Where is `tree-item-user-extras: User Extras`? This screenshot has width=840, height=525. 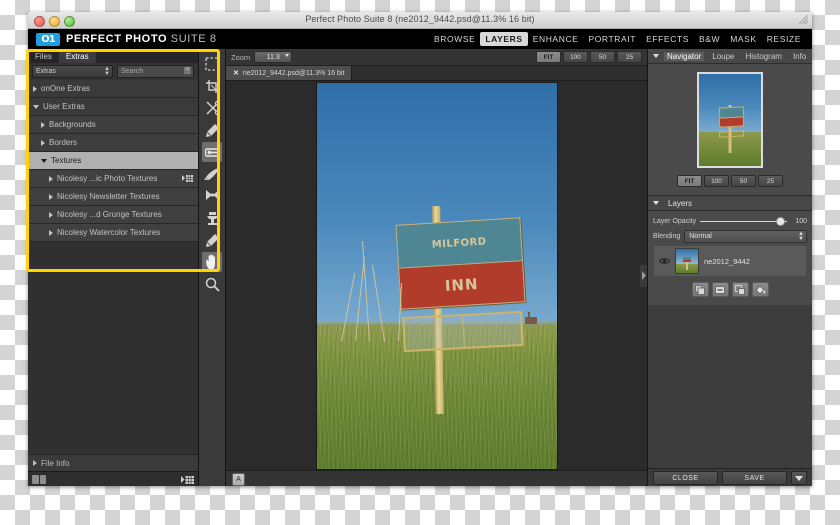 tree-item-user-extras: User Extras is located at coordinates (113, 107).